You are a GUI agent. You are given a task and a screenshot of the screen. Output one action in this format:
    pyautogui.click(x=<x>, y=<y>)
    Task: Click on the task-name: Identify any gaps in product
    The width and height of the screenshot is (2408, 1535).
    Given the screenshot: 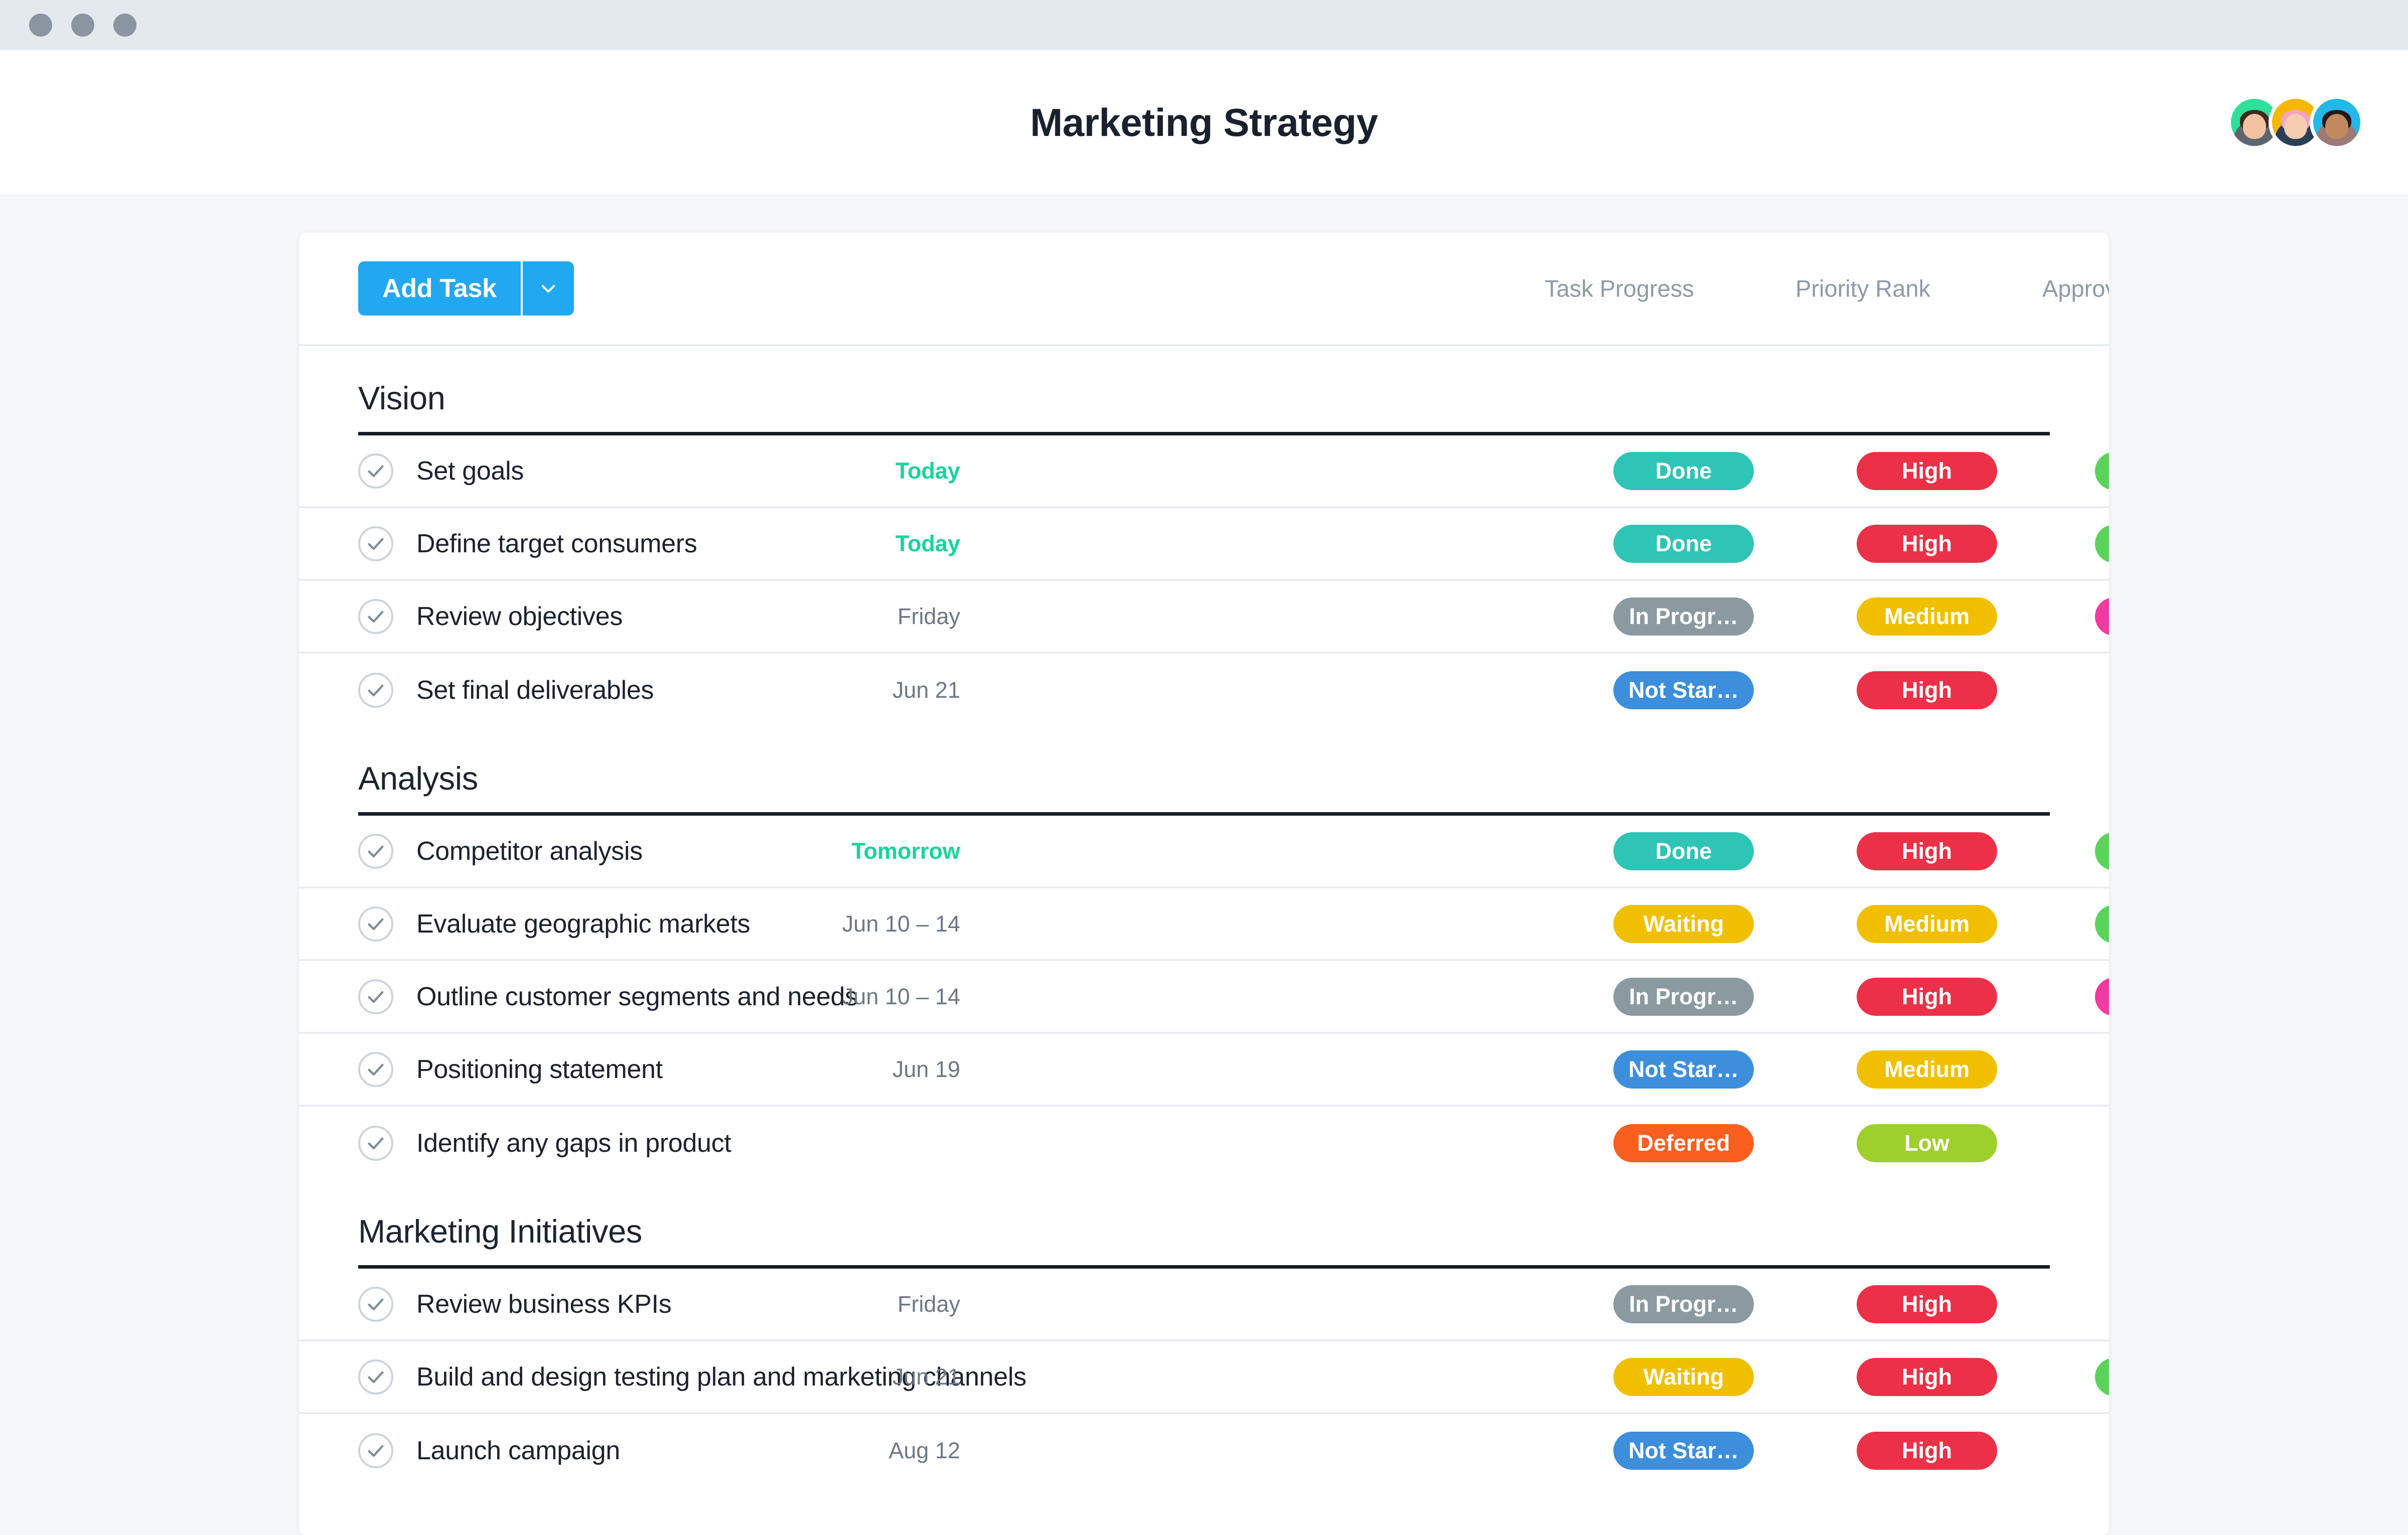 What is the action you would take?
    pyautogui.click(x=573, y=1143)
    